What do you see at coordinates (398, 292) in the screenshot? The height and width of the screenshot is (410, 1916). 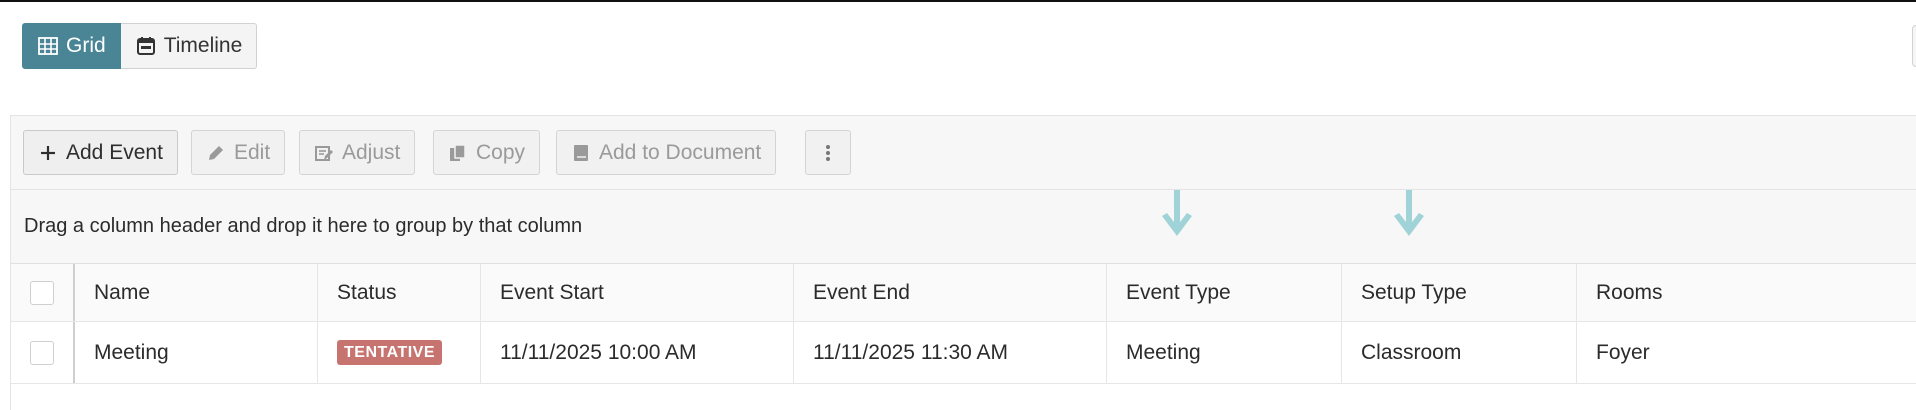 I see `column-header-status: Status` at bounding box center [398, 292].